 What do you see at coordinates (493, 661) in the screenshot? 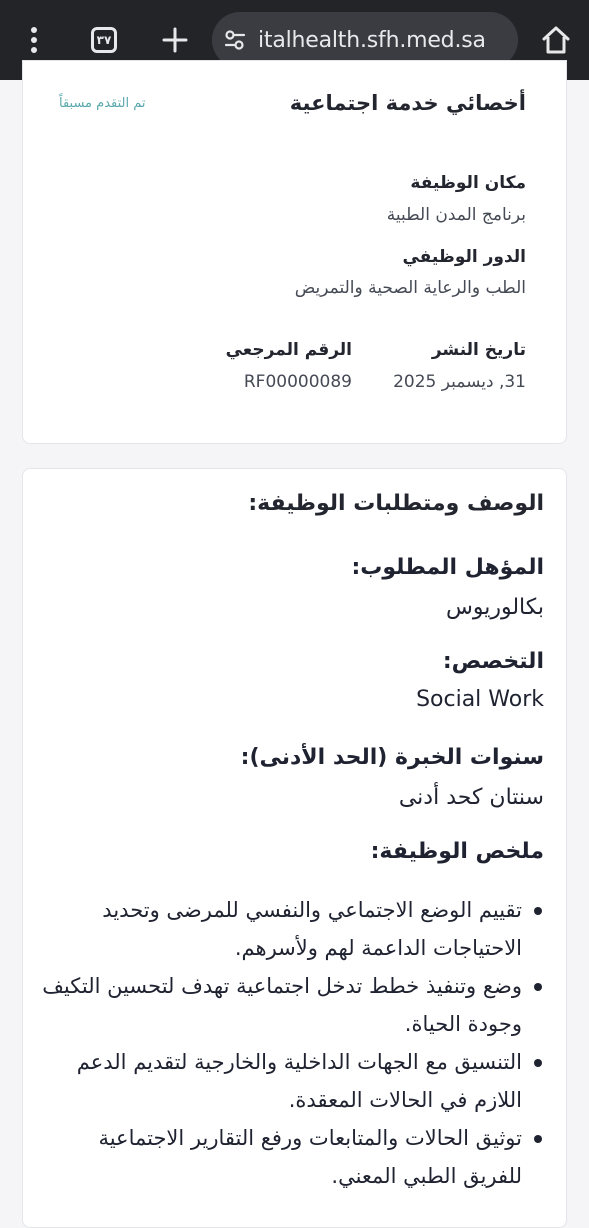
I see `specialty-label: التخصص:` at bounding box center [493, 661].